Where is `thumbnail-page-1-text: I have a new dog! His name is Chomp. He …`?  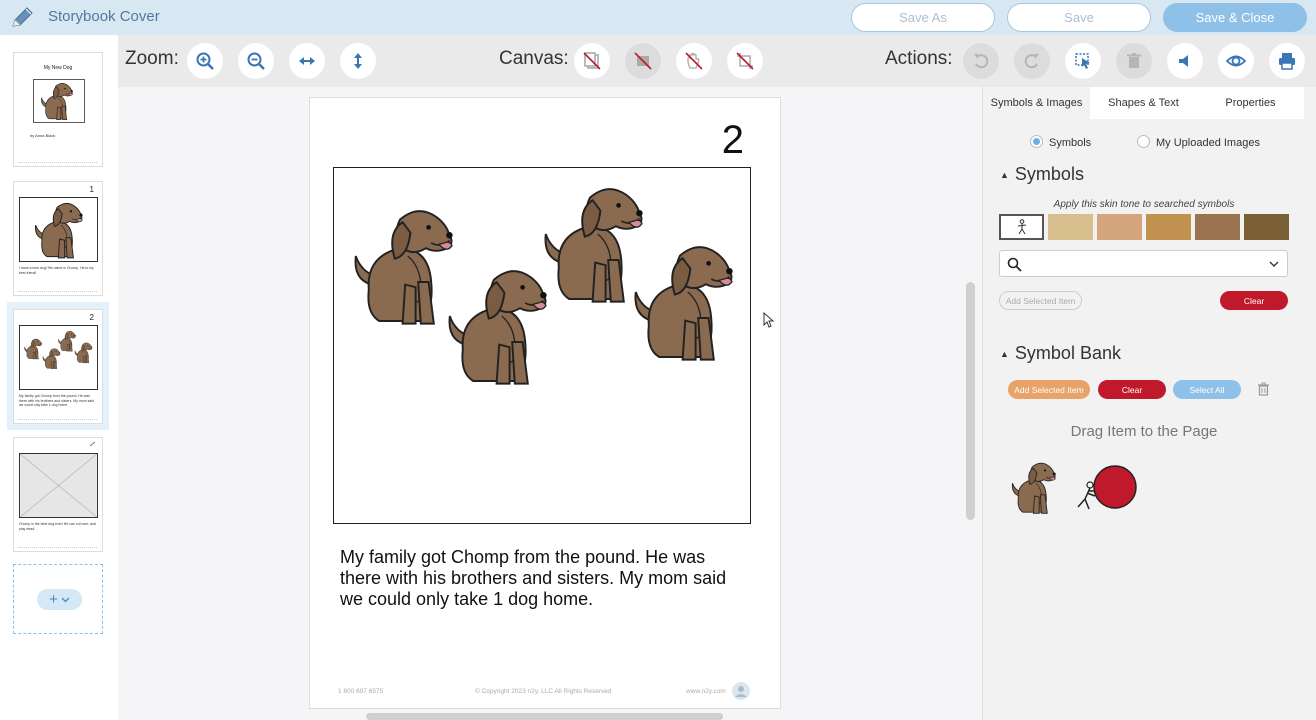 thumbnail-page-1-text: I have a new dog! His name is Chomp. He … is located at coordinates (56, 270).